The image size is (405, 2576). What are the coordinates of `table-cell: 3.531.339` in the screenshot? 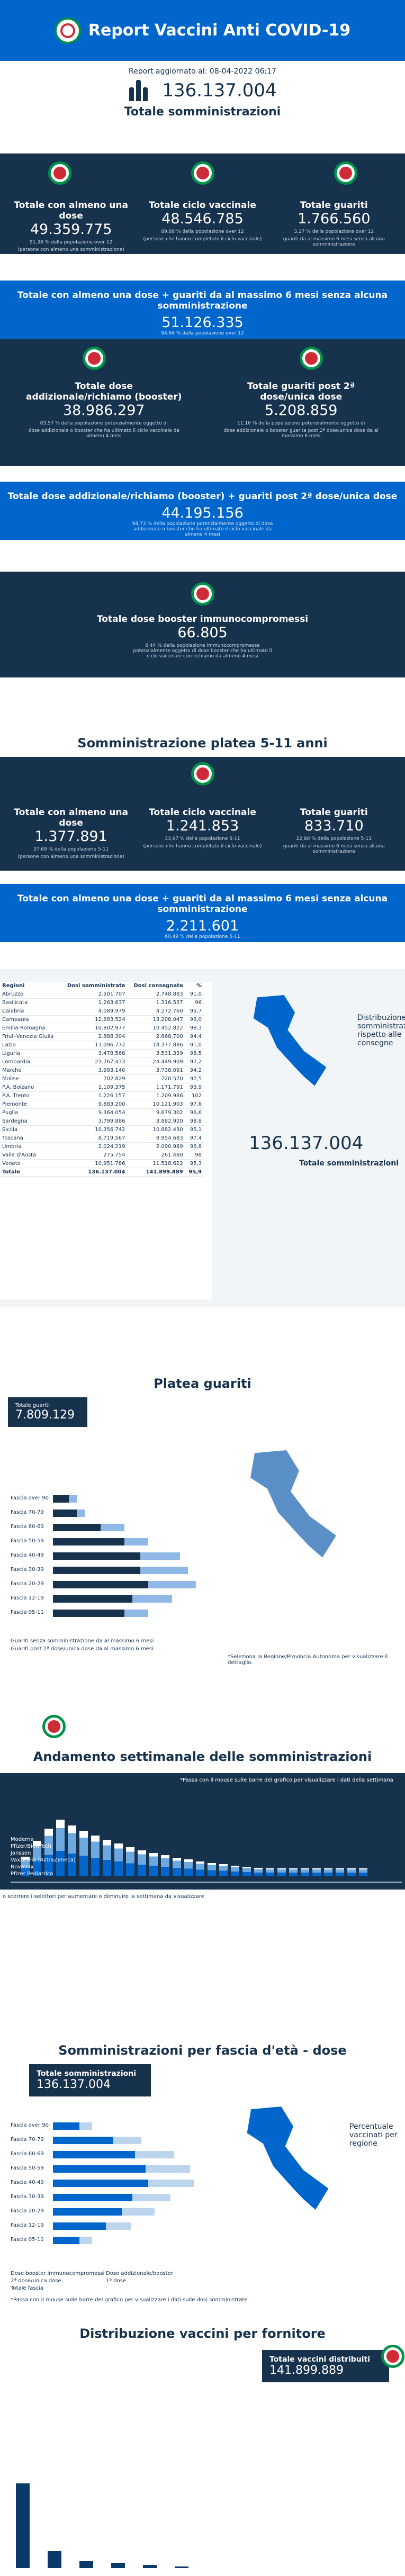 It's located at (156, 1053).